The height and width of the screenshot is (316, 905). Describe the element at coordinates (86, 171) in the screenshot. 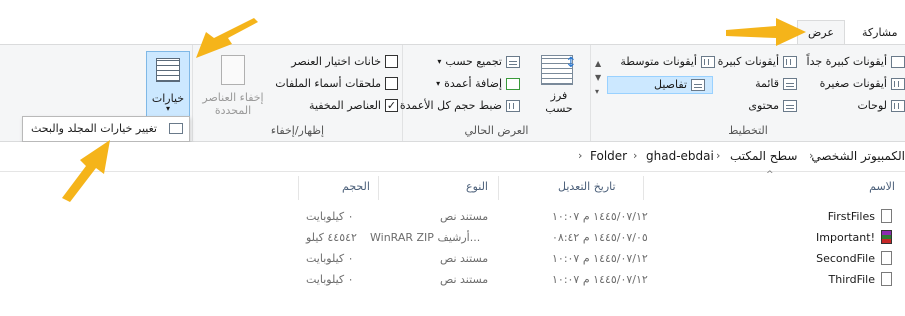

I see `arrow-to-menu-item-icon` at that location.